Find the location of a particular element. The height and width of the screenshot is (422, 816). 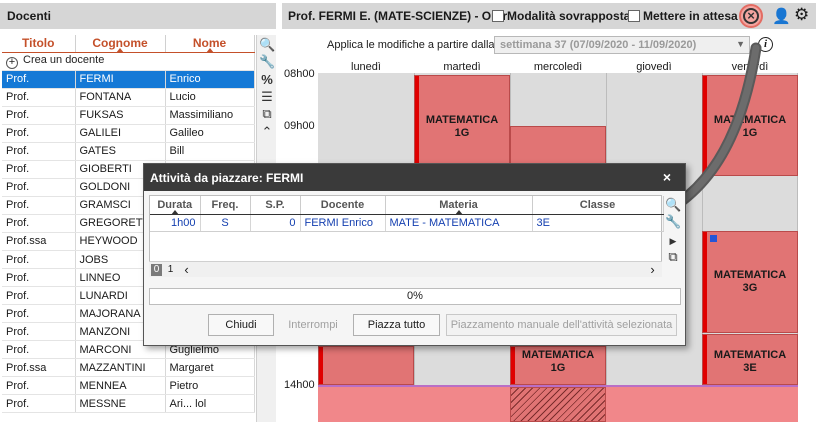

put-on-hold-checkbox: Mettere in attesa is located at coordinates (683, 16).